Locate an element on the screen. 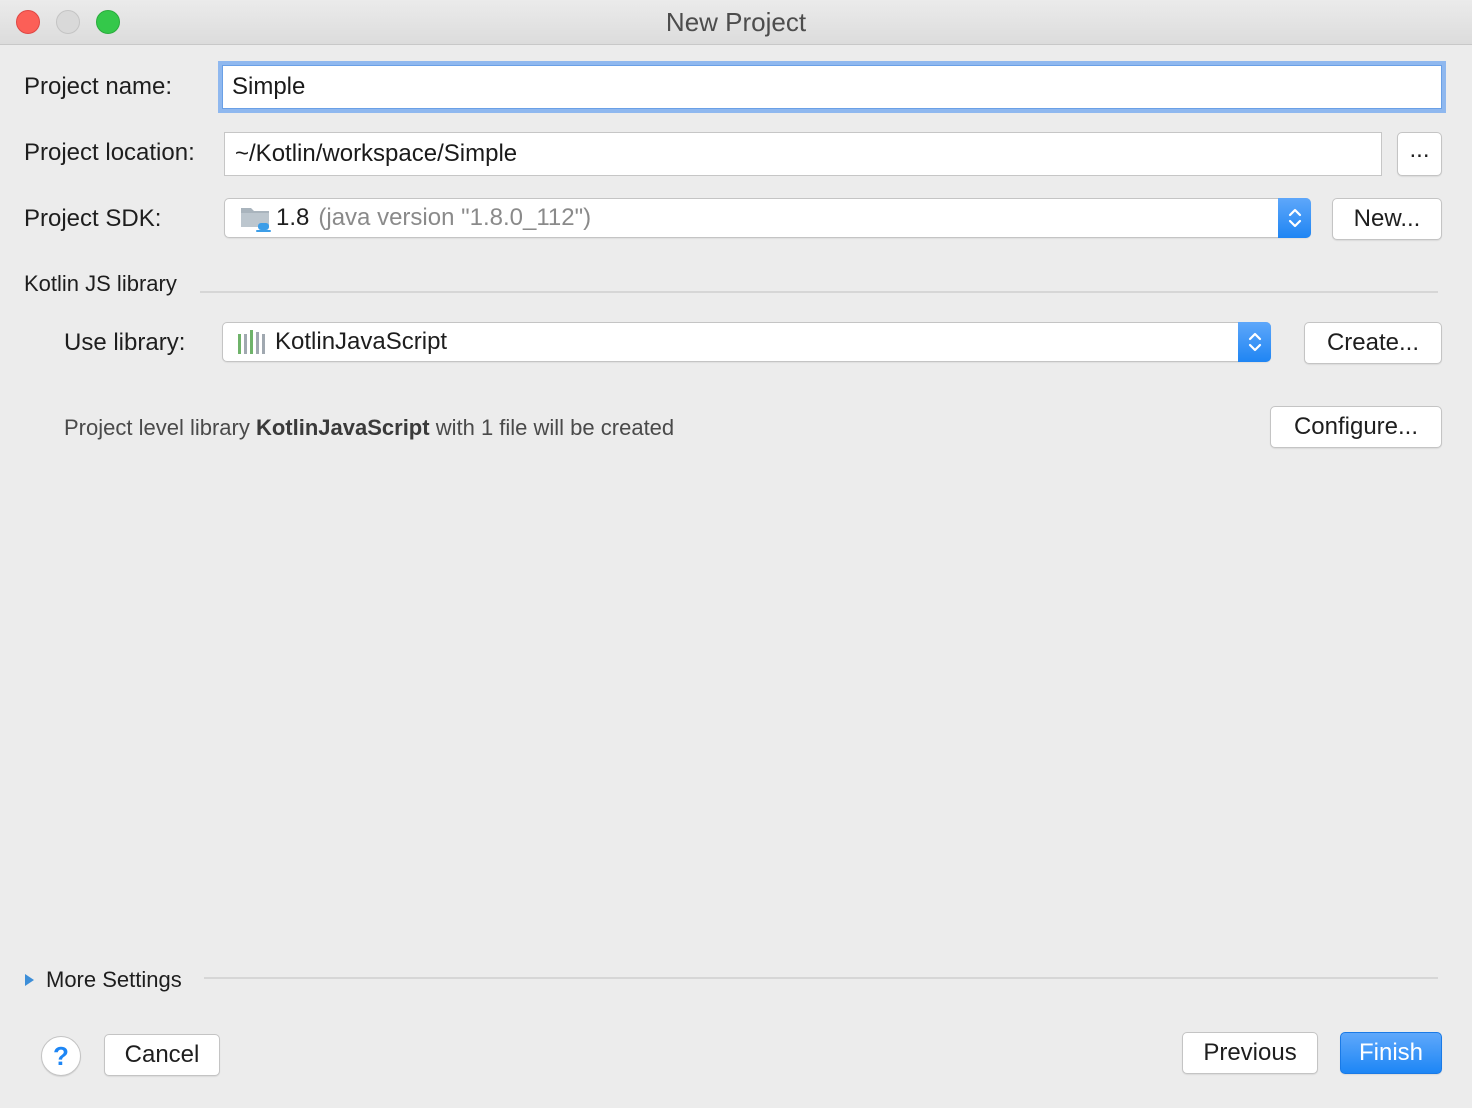  window-title: New Project is located at coordinates (736, 22).